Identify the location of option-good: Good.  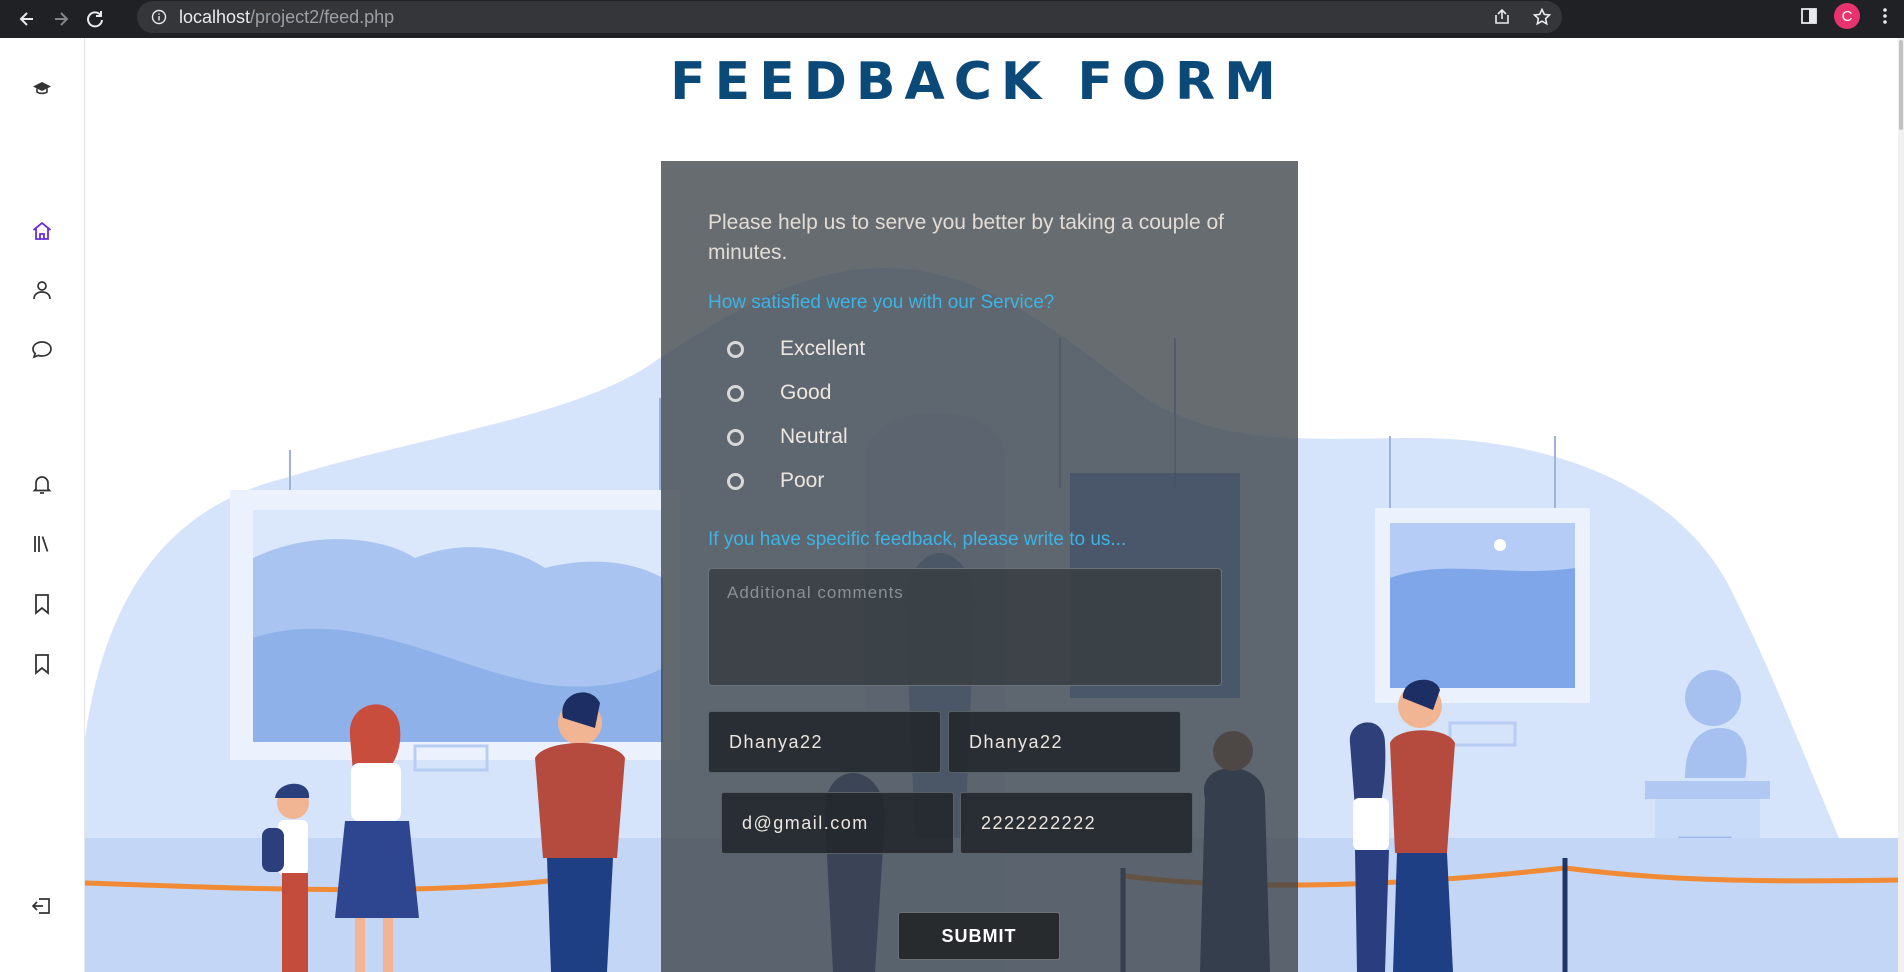
(779, 393).